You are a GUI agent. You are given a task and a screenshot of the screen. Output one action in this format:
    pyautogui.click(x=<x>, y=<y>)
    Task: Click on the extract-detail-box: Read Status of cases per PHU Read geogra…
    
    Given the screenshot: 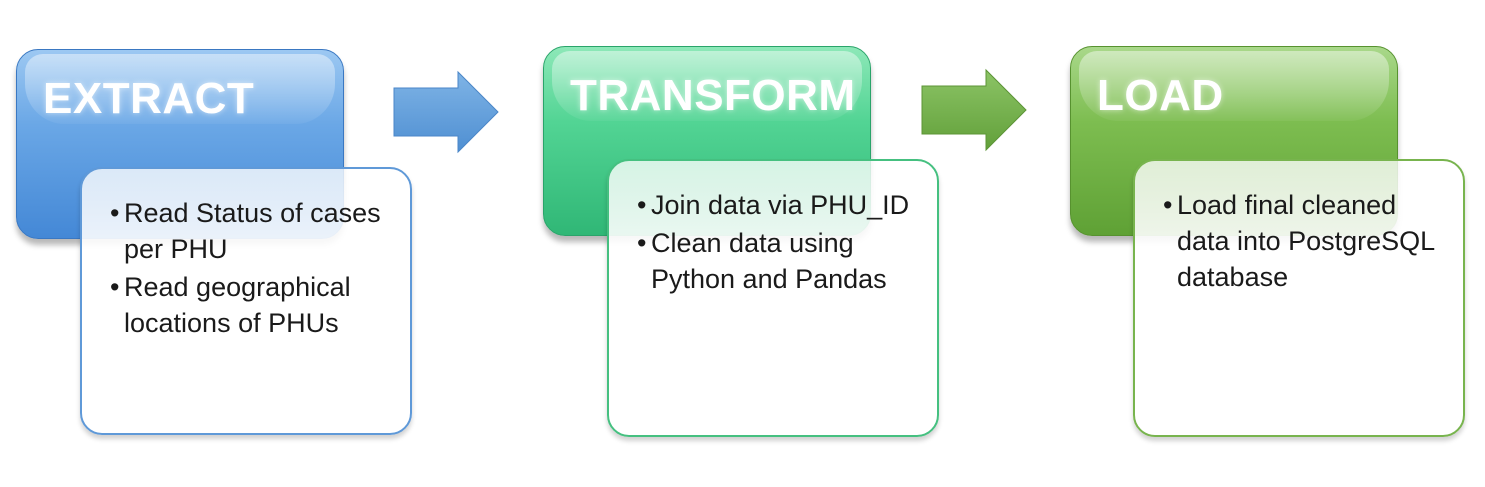 What is the action you would take?
    pyautogui.click(x=246, y=301)
    